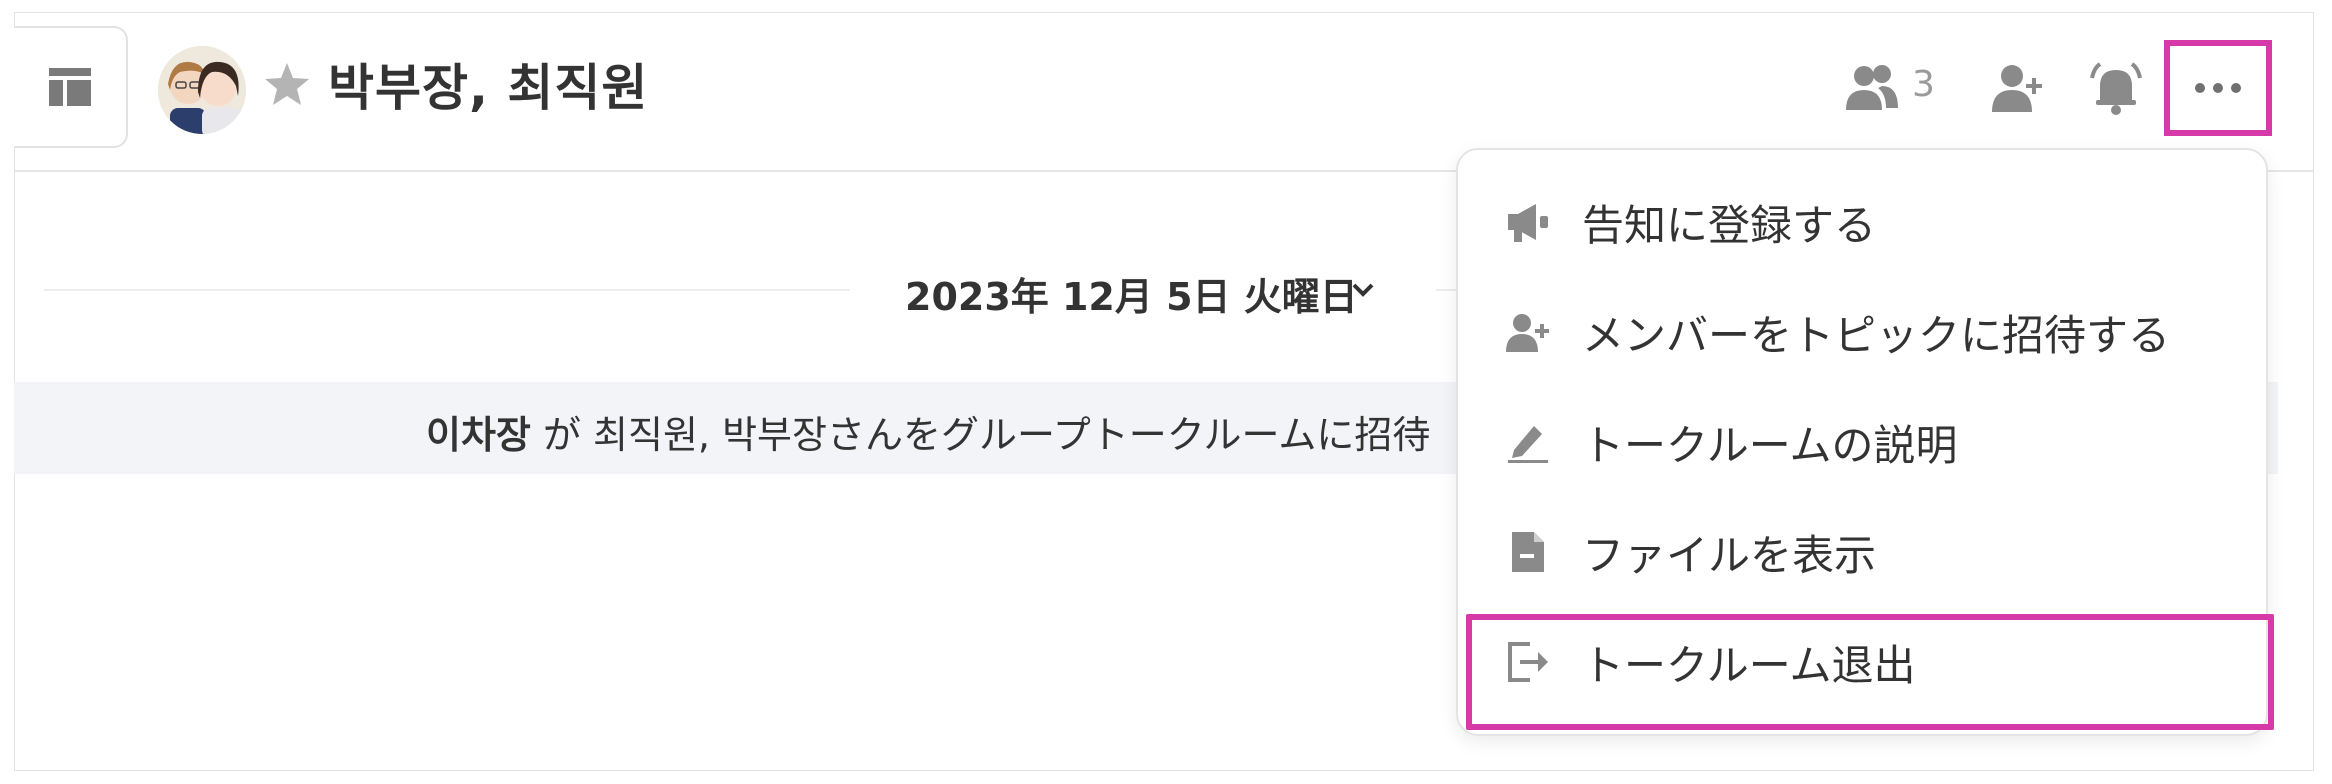 This screenshot has height=784, width=2332. I want to click on megaphone-icon, so click(1528, 222).